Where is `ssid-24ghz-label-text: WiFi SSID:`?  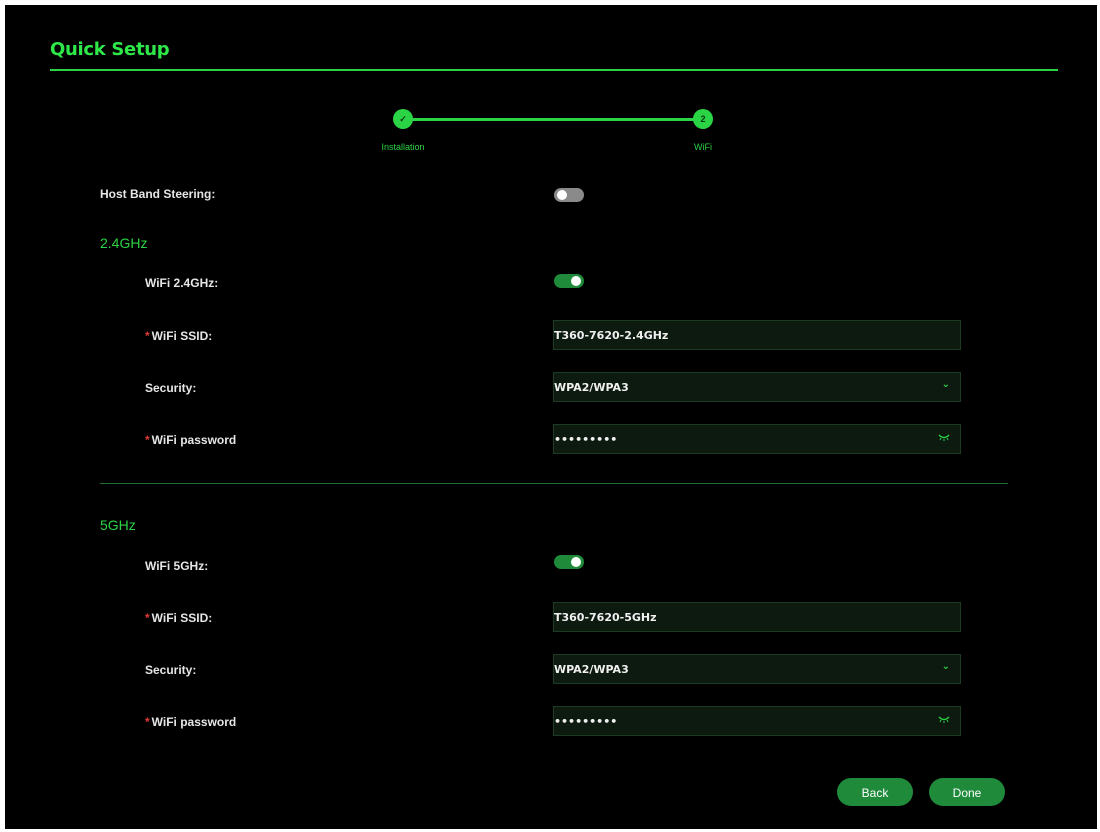
ssid-24ghz-label-text: WiFi SSID: is located at coordinates (182, 336).